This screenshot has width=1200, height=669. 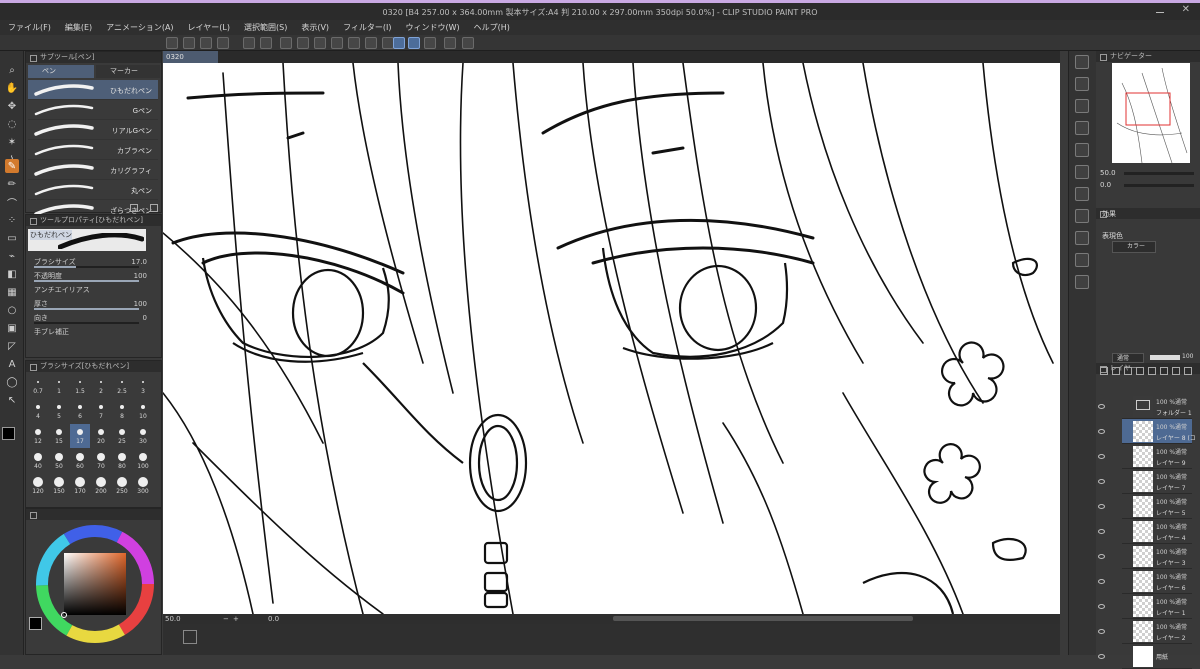 I want to click on text-tool-icon: A, so click(x=12, y=364).